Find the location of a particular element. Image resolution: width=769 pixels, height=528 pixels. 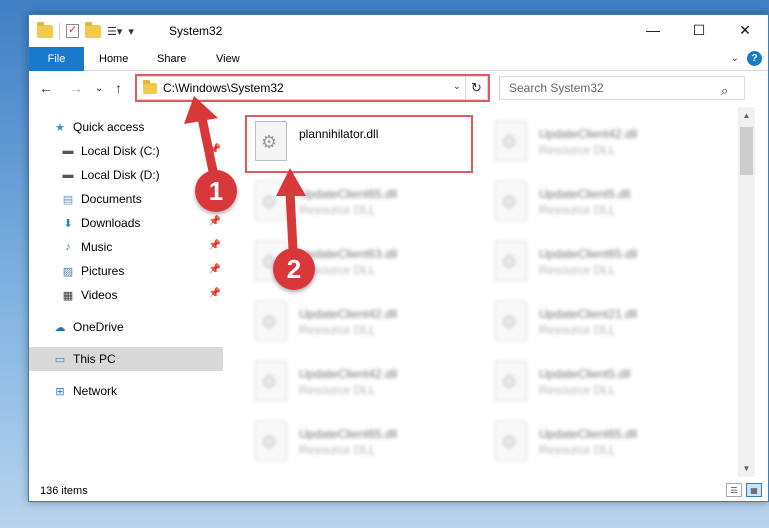

star-icon: ★ is located at coordinates (60, 127).